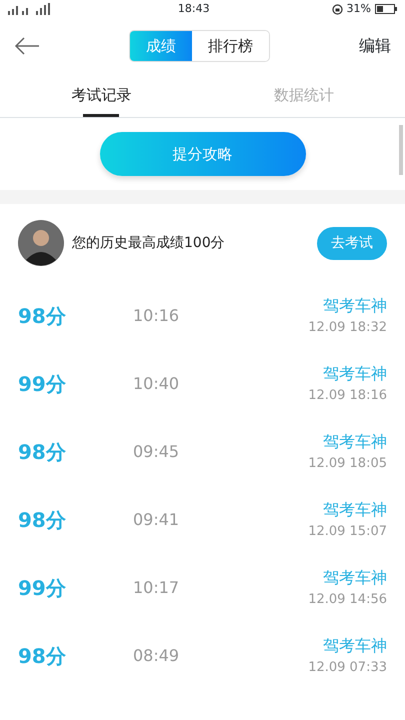 This screenshot has width=405, height=720. Describe the element at coordinates (352, 243) in the screenshot. I see `take-exam-button: 去考试` at that location.